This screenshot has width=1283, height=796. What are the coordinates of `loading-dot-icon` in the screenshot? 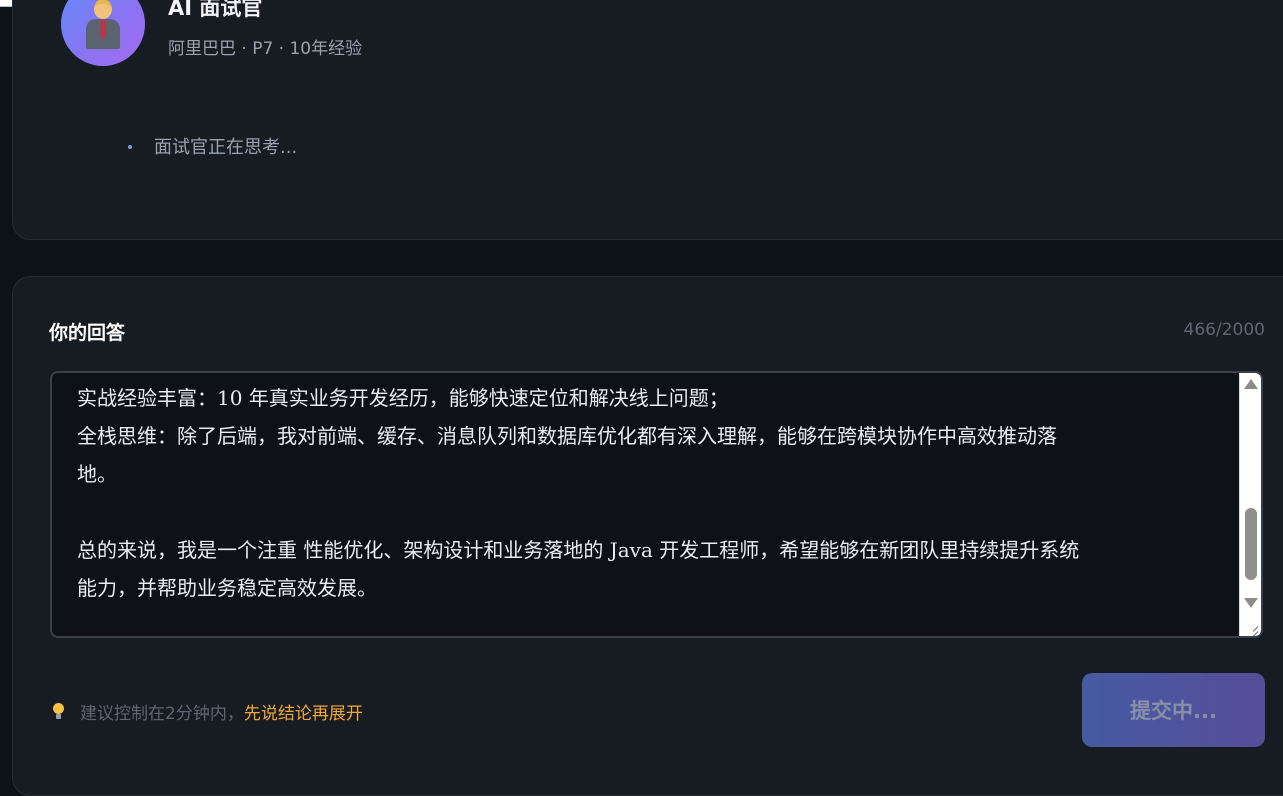 It's located at (130, 146).